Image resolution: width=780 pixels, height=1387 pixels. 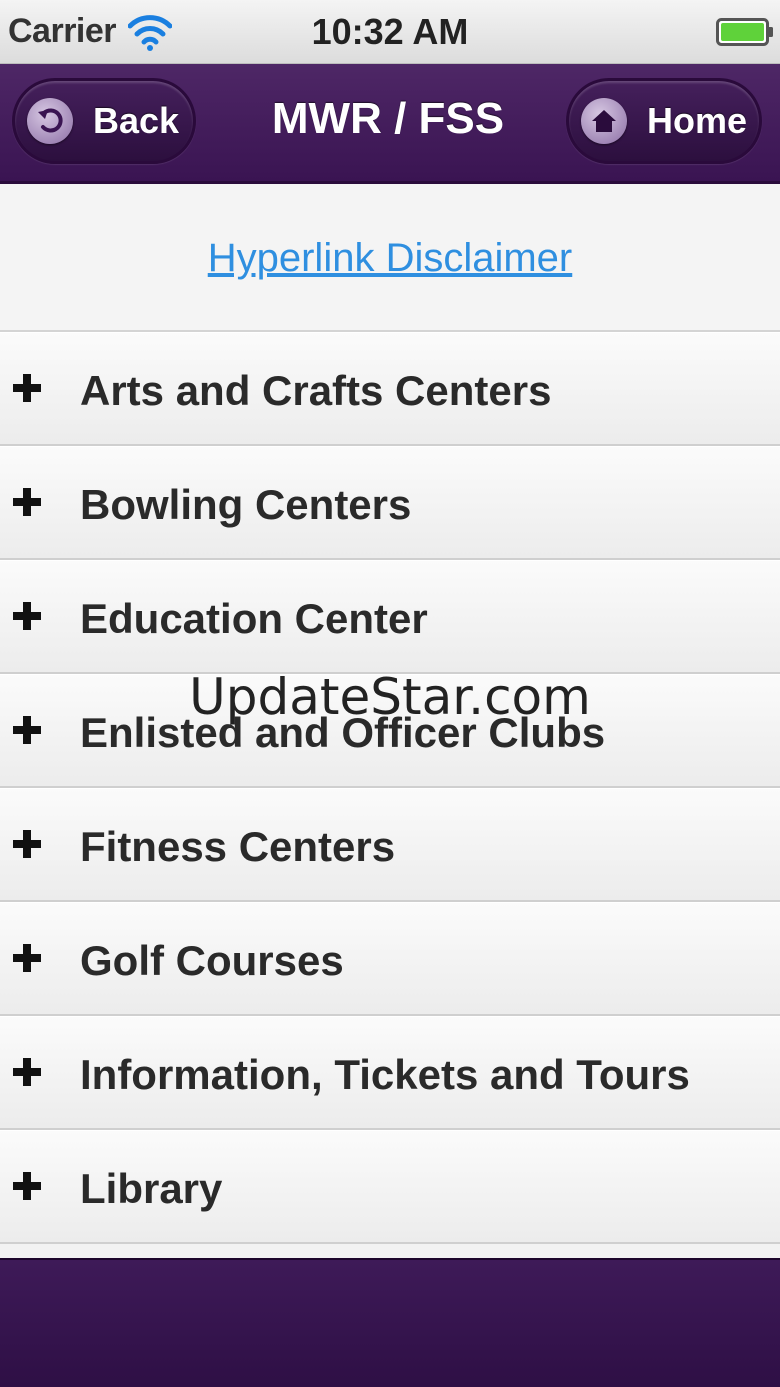 I want to click on disclaimer-row: Hyperlink Disclaimer, so click(x=390, y=258).